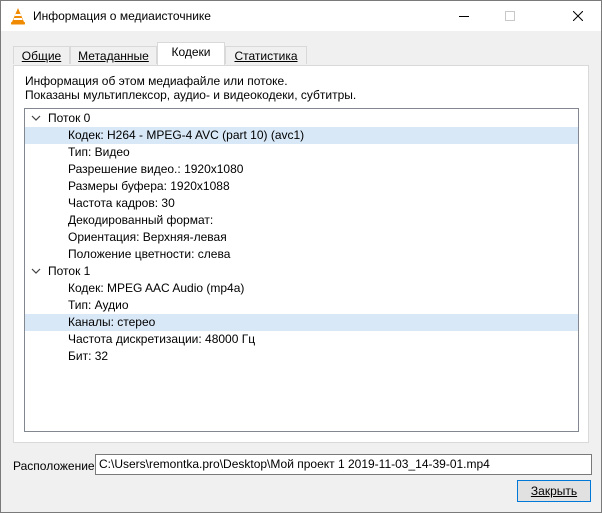 This screenshot has height=513, width=602. I want to click on minimize-button, so click(464, 16).